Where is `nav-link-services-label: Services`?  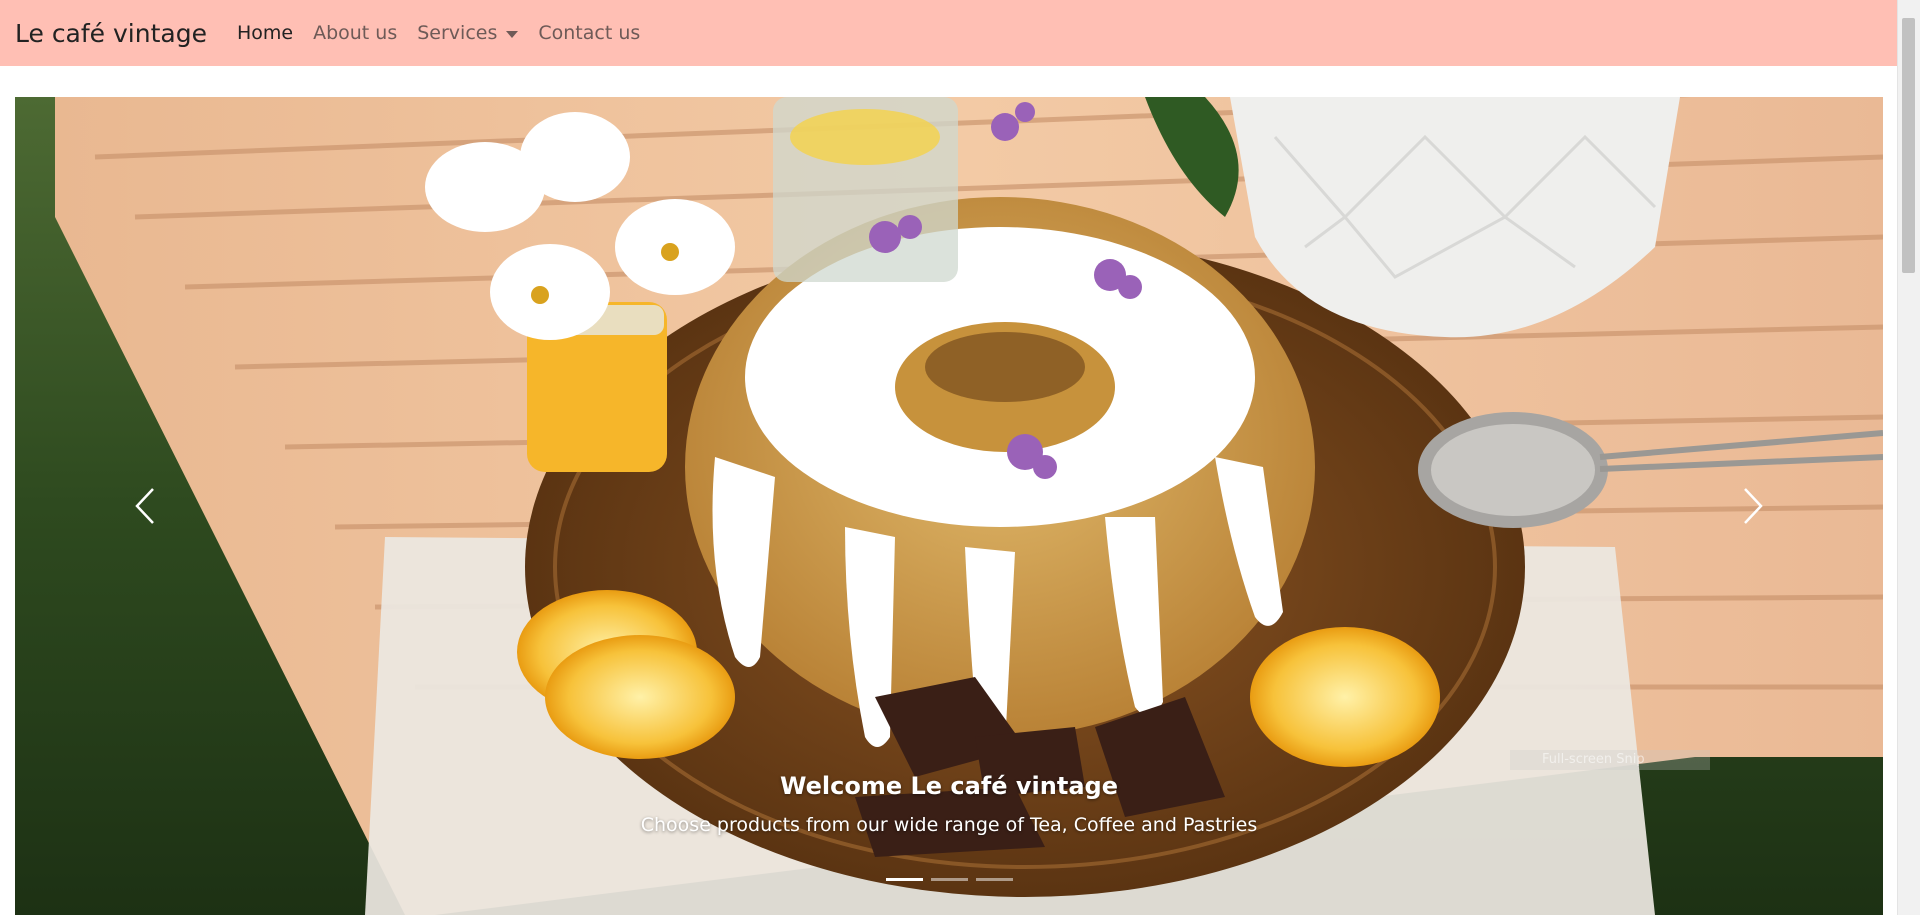 nav-link-services-label: Services is located at coordinates (457, 33).